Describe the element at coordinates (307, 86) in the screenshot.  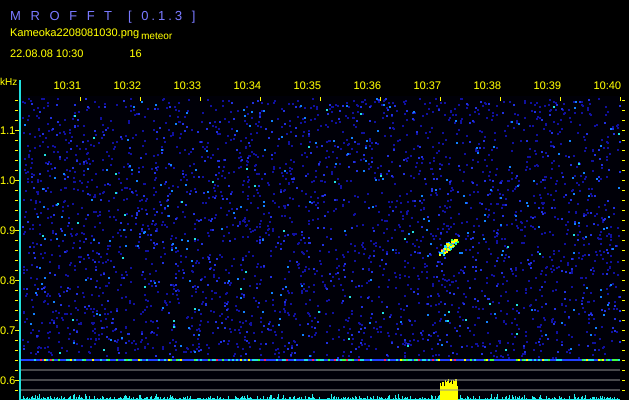
I see `time-label: 10:35` at that location.